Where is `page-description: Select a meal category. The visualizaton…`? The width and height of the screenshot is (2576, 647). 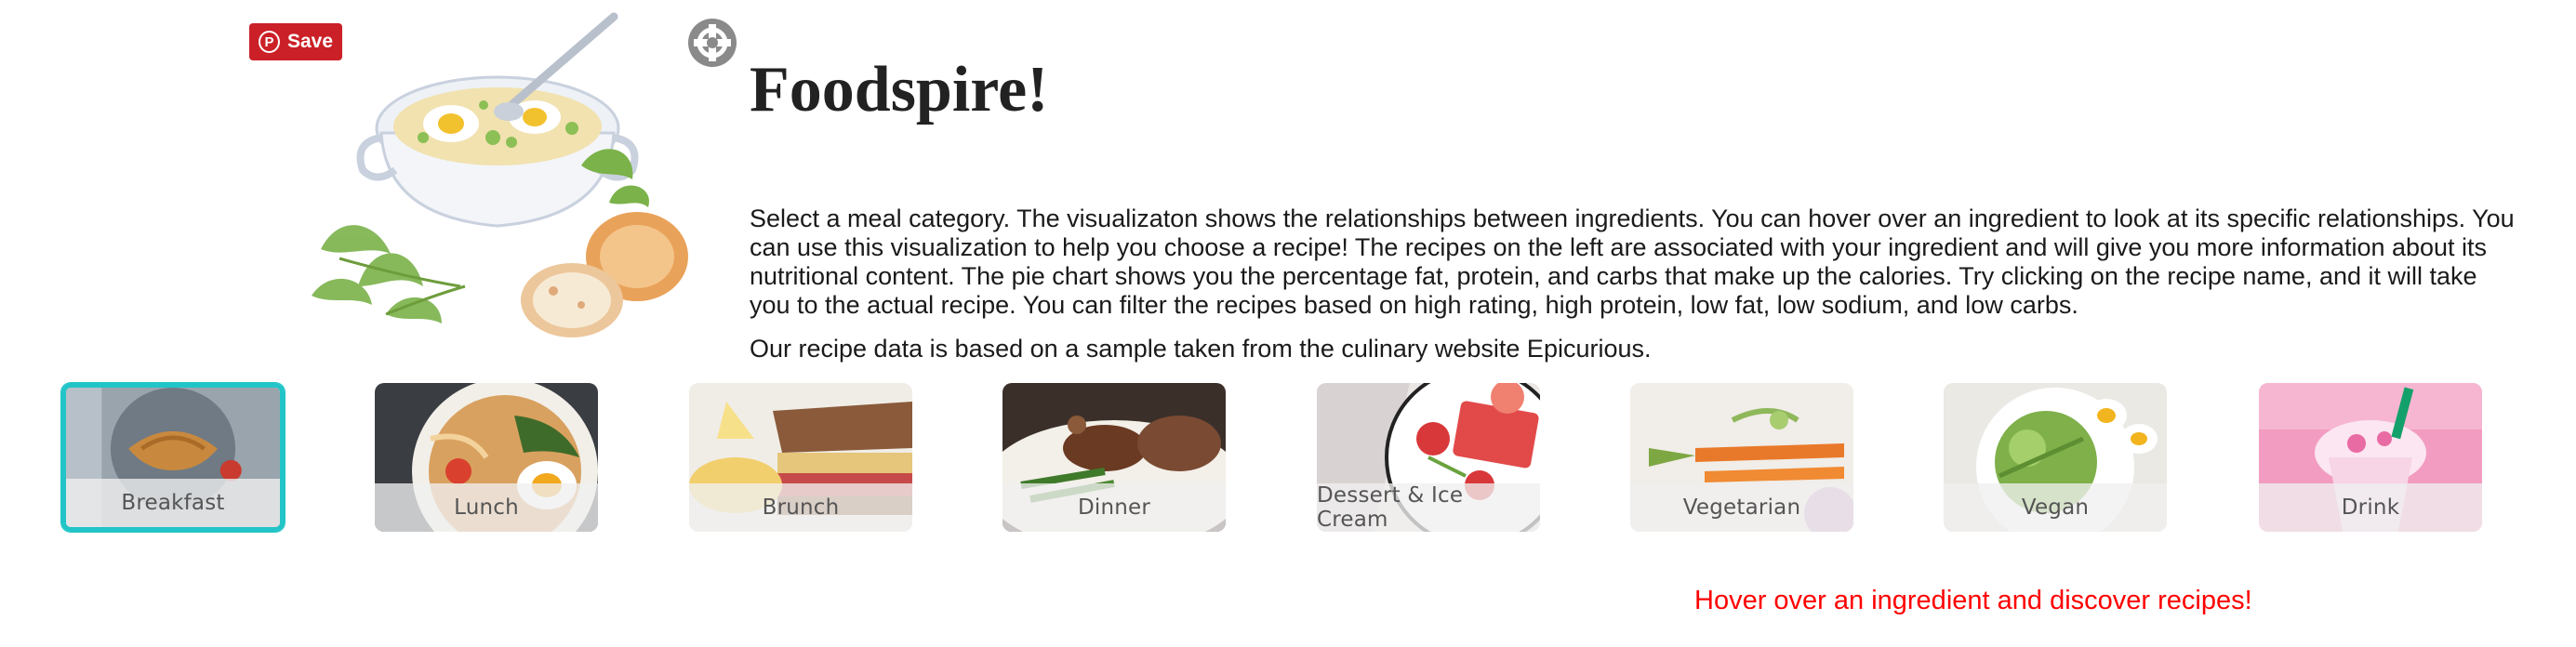 page-description: Select a meal category. The visualizaton… is located at coordinates (1632, 262).